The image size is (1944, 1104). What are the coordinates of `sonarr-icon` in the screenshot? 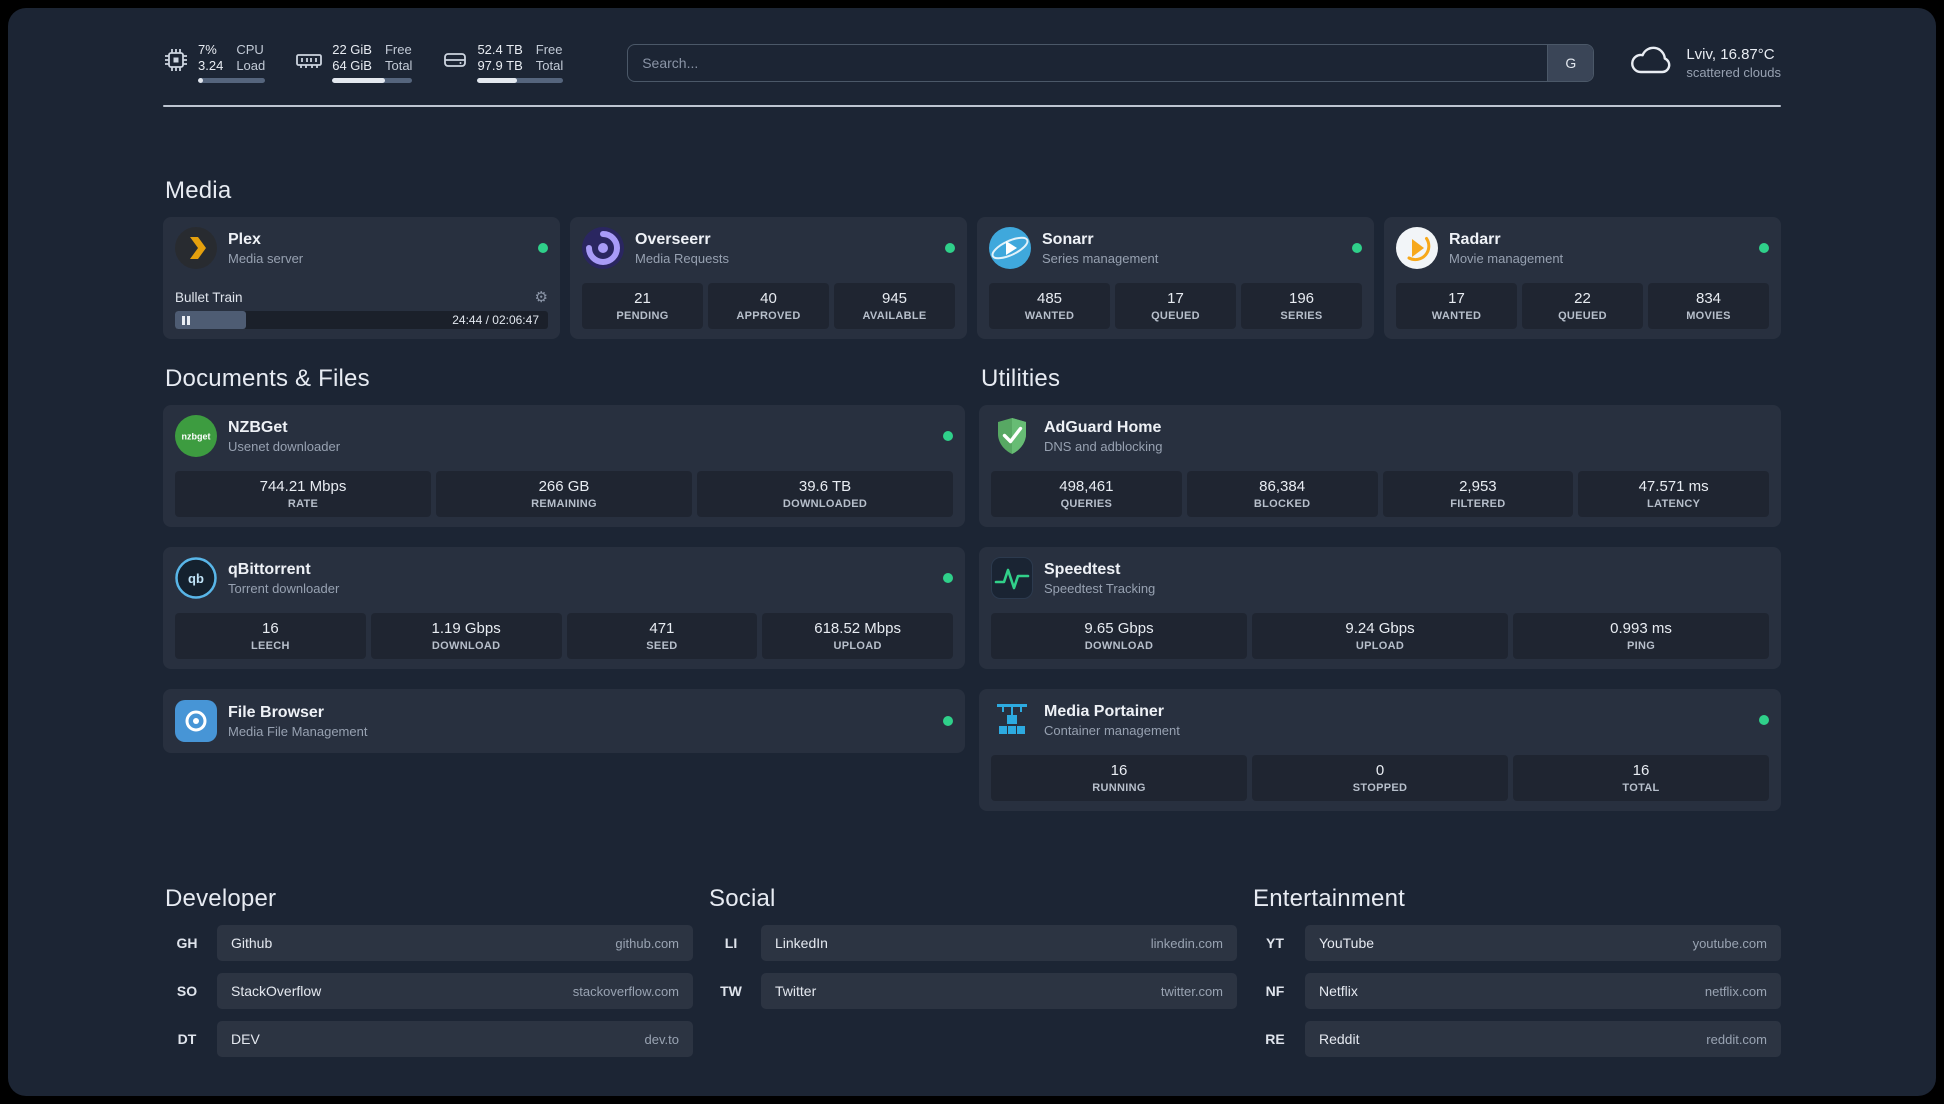 It's located at (1010, 248).